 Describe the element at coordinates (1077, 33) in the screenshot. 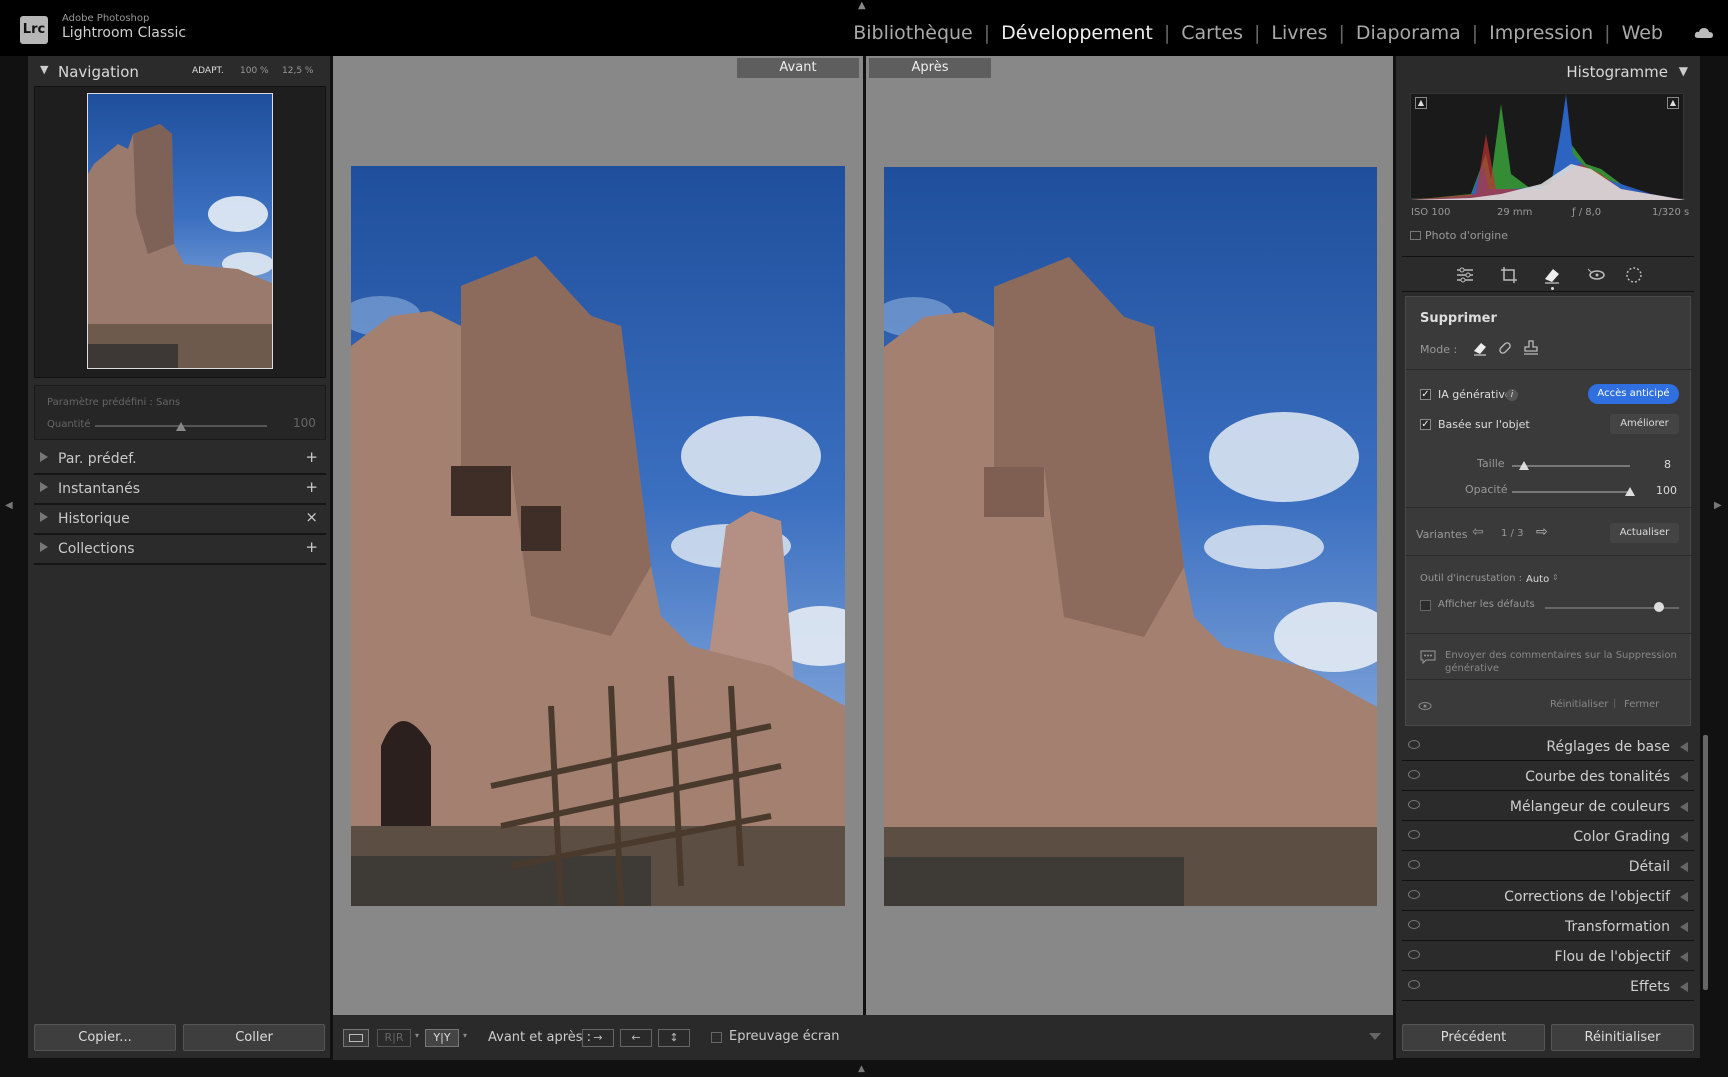

I see `module-tab: Développement` at that location.